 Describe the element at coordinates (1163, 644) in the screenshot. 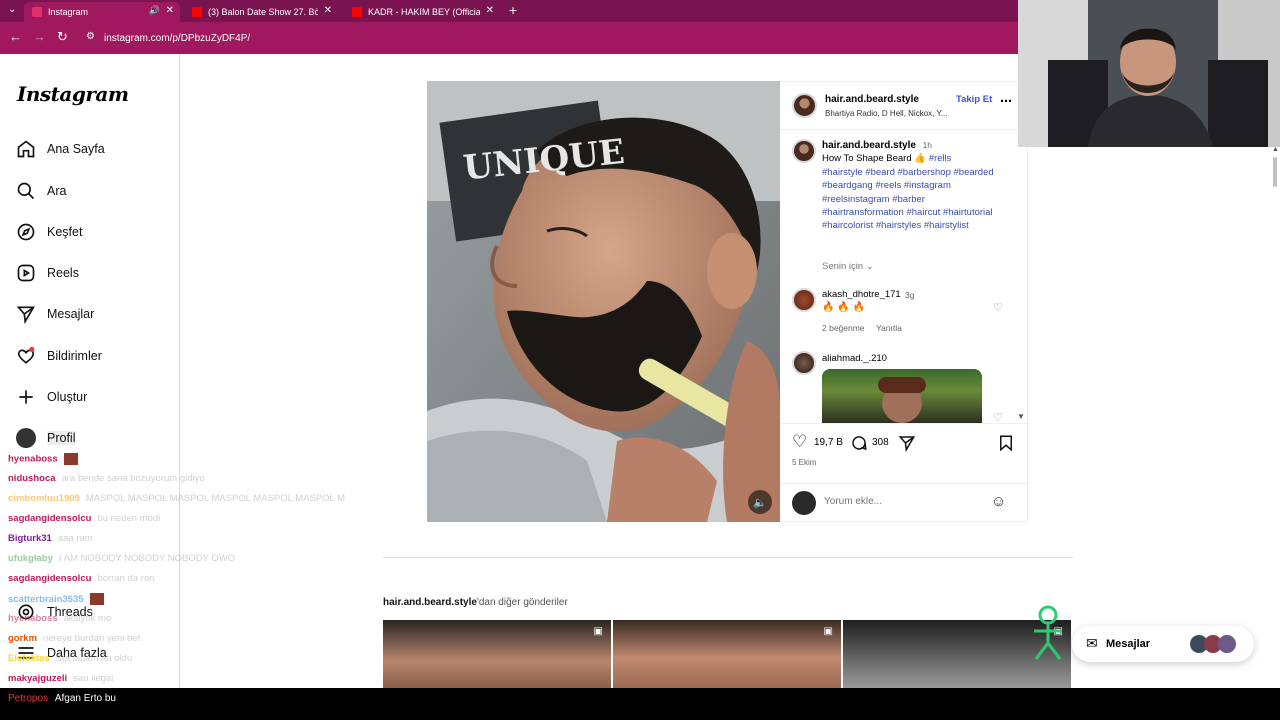

I see `messages-pill: ✉ Mesajlar` at that location.